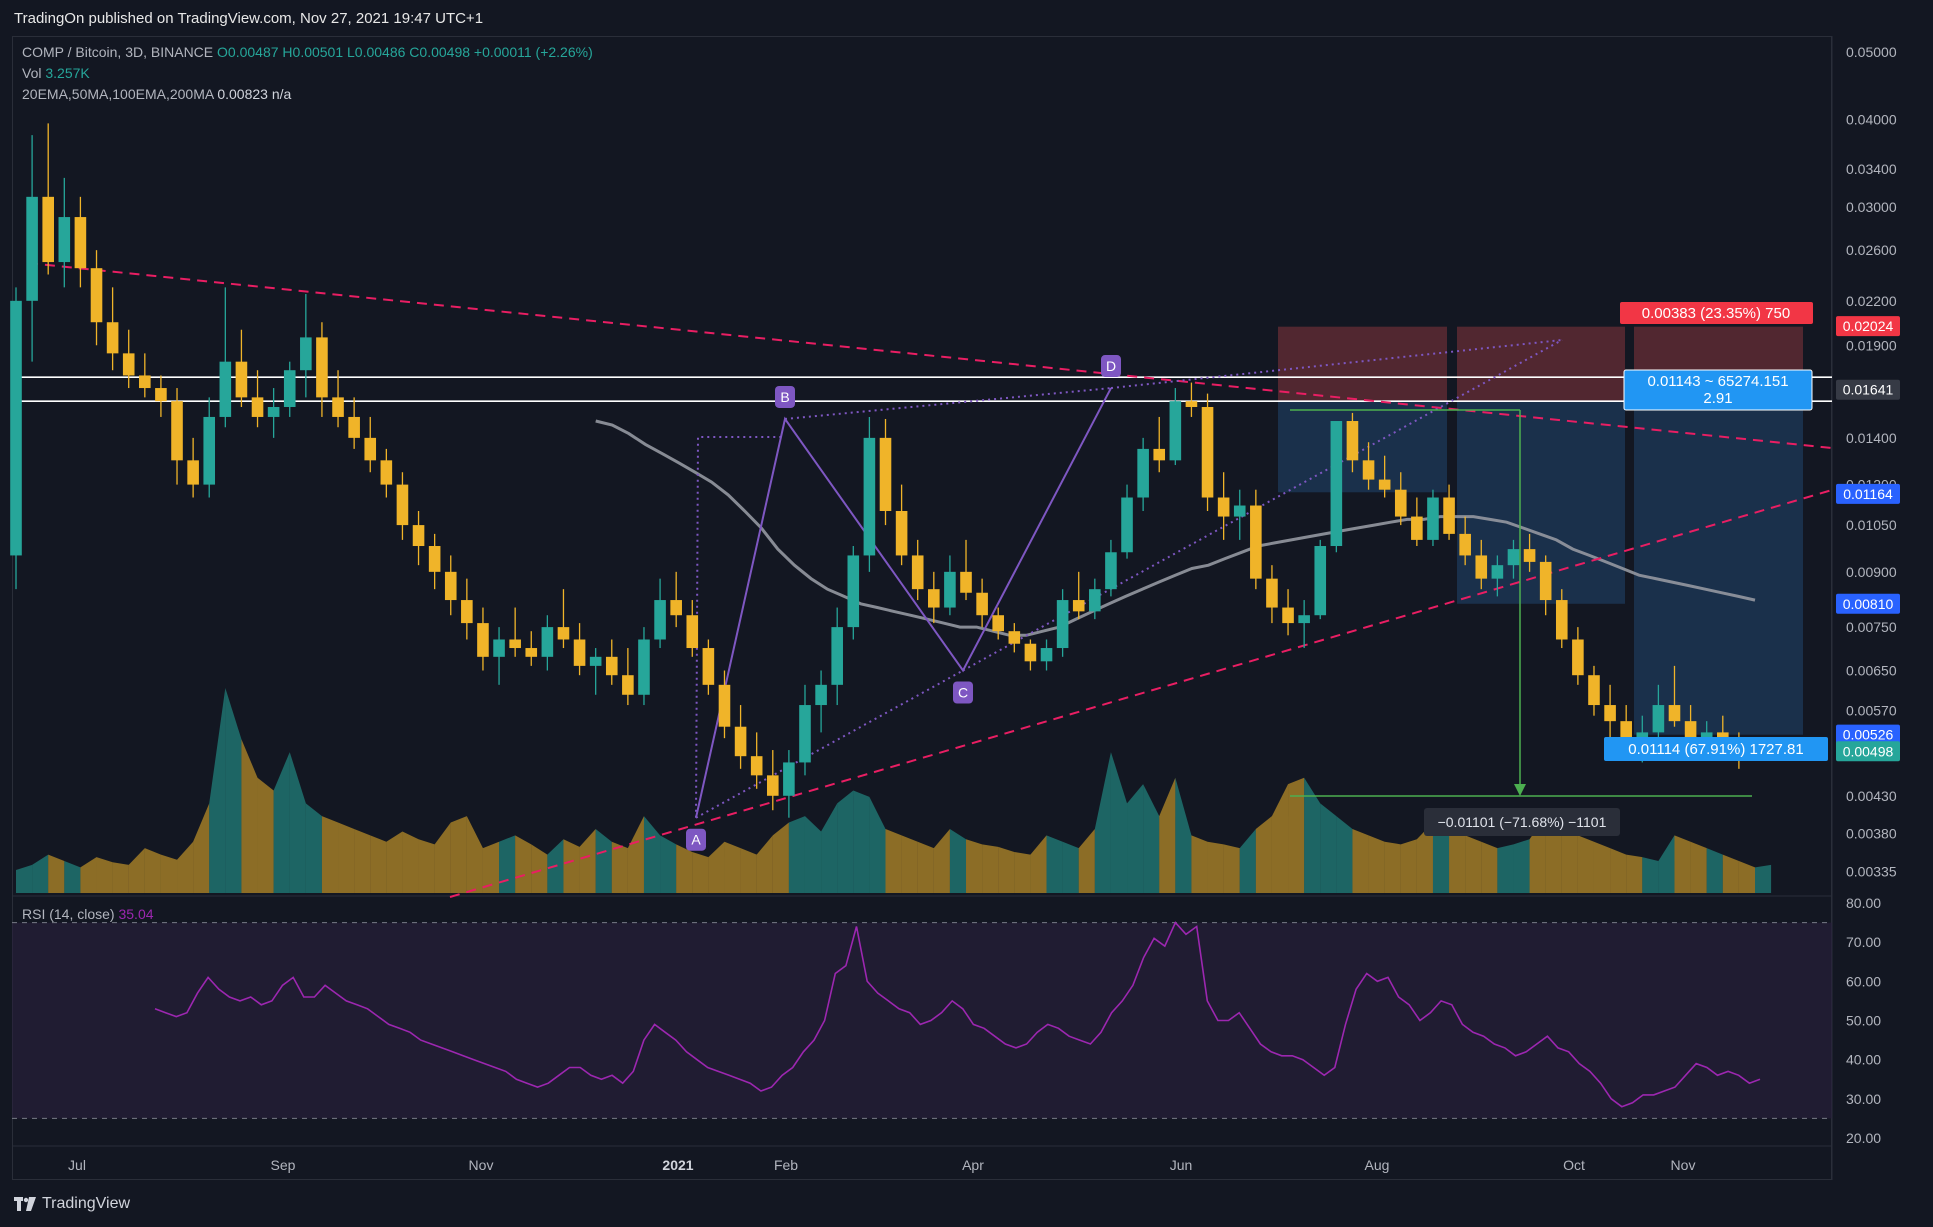 The image size is (1933, 1227). I want to click on symbol-name: COMP / Bitcoin, 3D, BINANCE, so click(117, 52).